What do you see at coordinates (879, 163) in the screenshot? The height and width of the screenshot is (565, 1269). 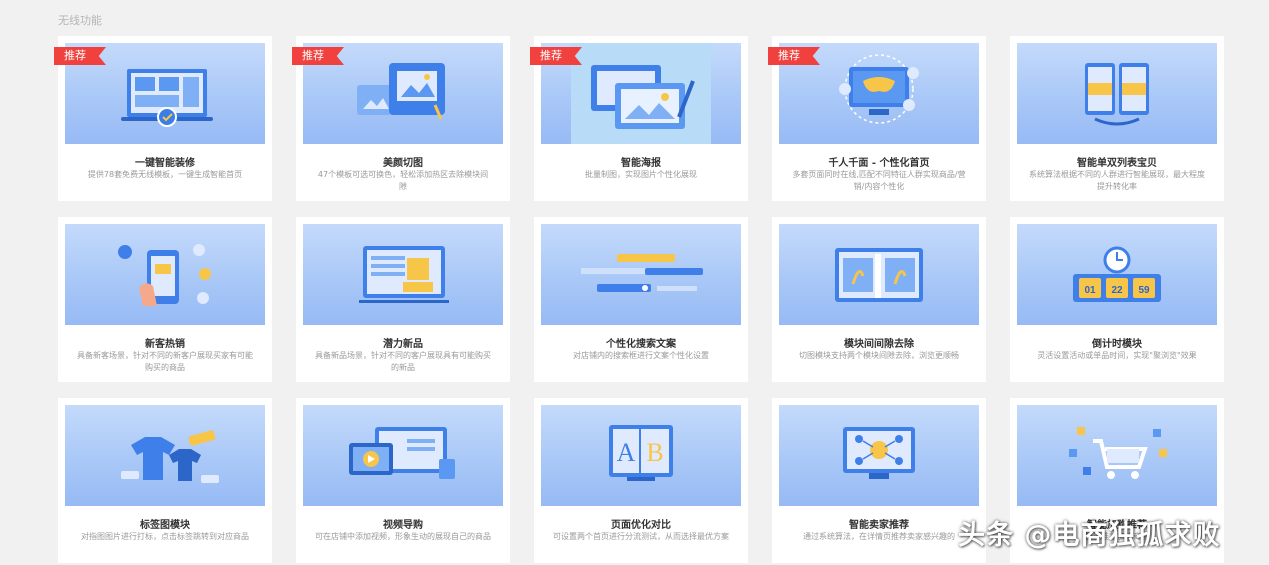 I see `card-title: 千人千面 - 个性化首页` at bounding box center [879, 163].